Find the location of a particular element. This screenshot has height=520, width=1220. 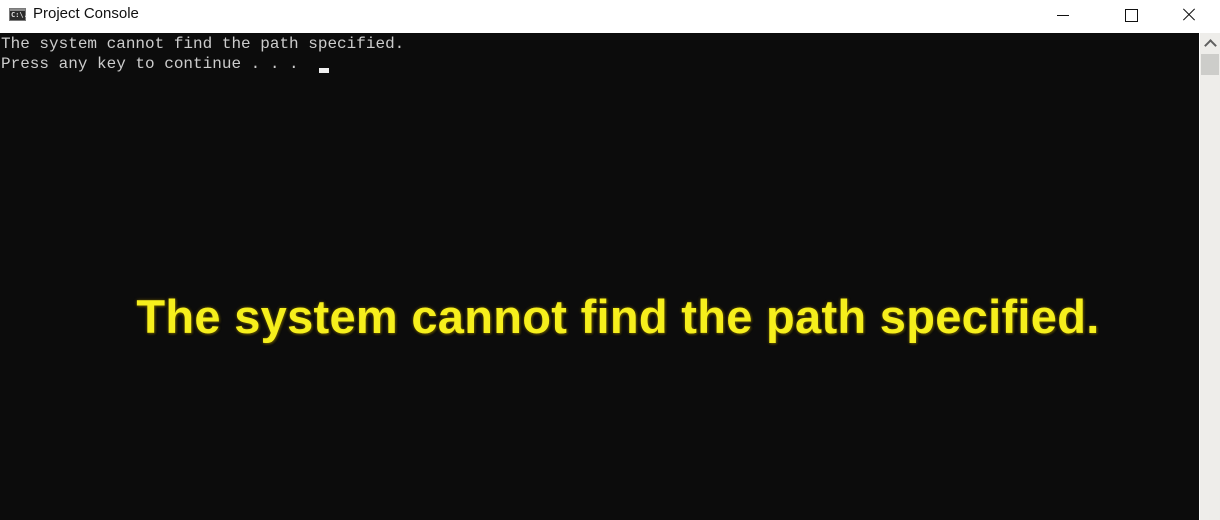

minimize-button is located at coordinates (1063, 15).